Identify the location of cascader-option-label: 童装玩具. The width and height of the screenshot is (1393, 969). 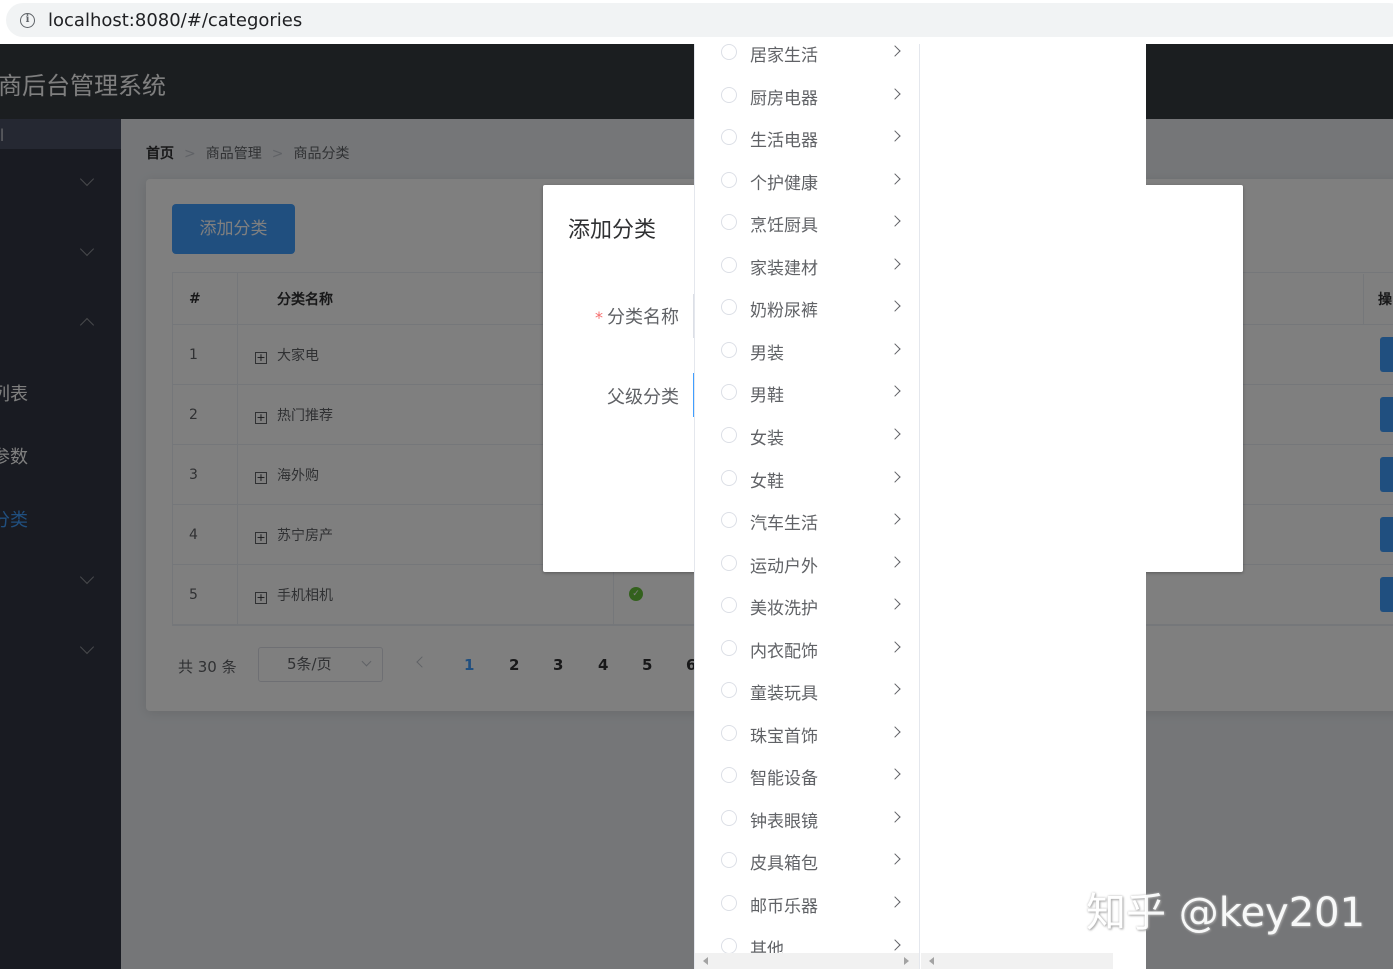
(784, 694).